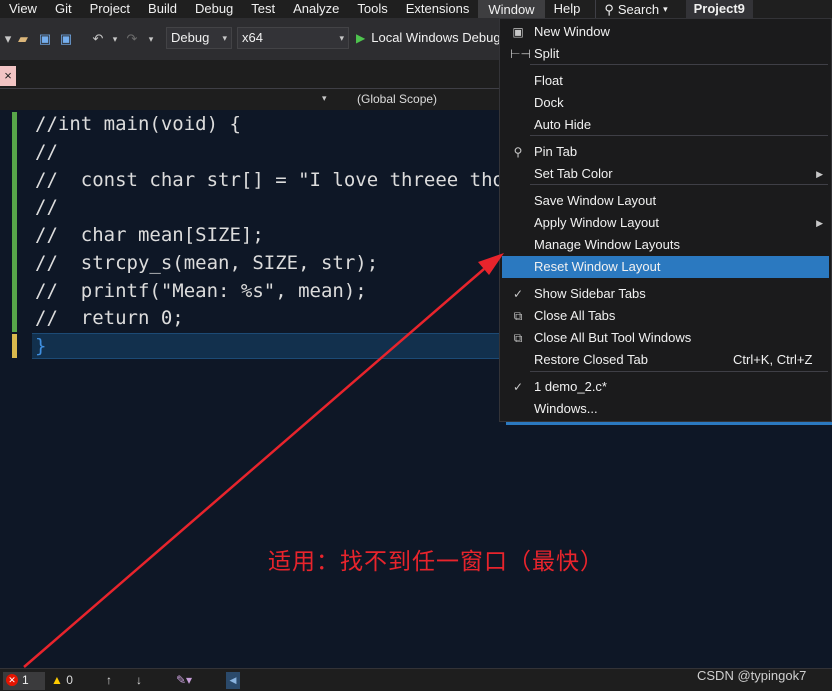  I want to click on warning-count: 0, so click(69, 680).